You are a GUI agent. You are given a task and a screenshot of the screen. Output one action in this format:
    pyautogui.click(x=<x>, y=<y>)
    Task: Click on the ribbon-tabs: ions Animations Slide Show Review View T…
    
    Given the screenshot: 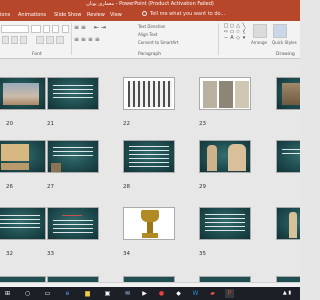 What is the action you would take?
    pyautogui.click(x=150, y=14)
    